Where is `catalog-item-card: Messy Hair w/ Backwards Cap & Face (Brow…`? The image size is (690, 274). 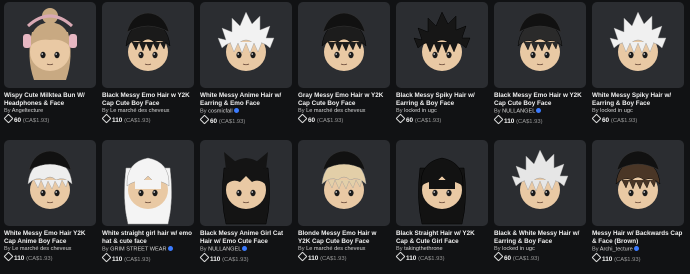
catalog-item-card: Messy Hair w/ Backwards Cap & Face (Brow… is located at coordinates (637, 206).